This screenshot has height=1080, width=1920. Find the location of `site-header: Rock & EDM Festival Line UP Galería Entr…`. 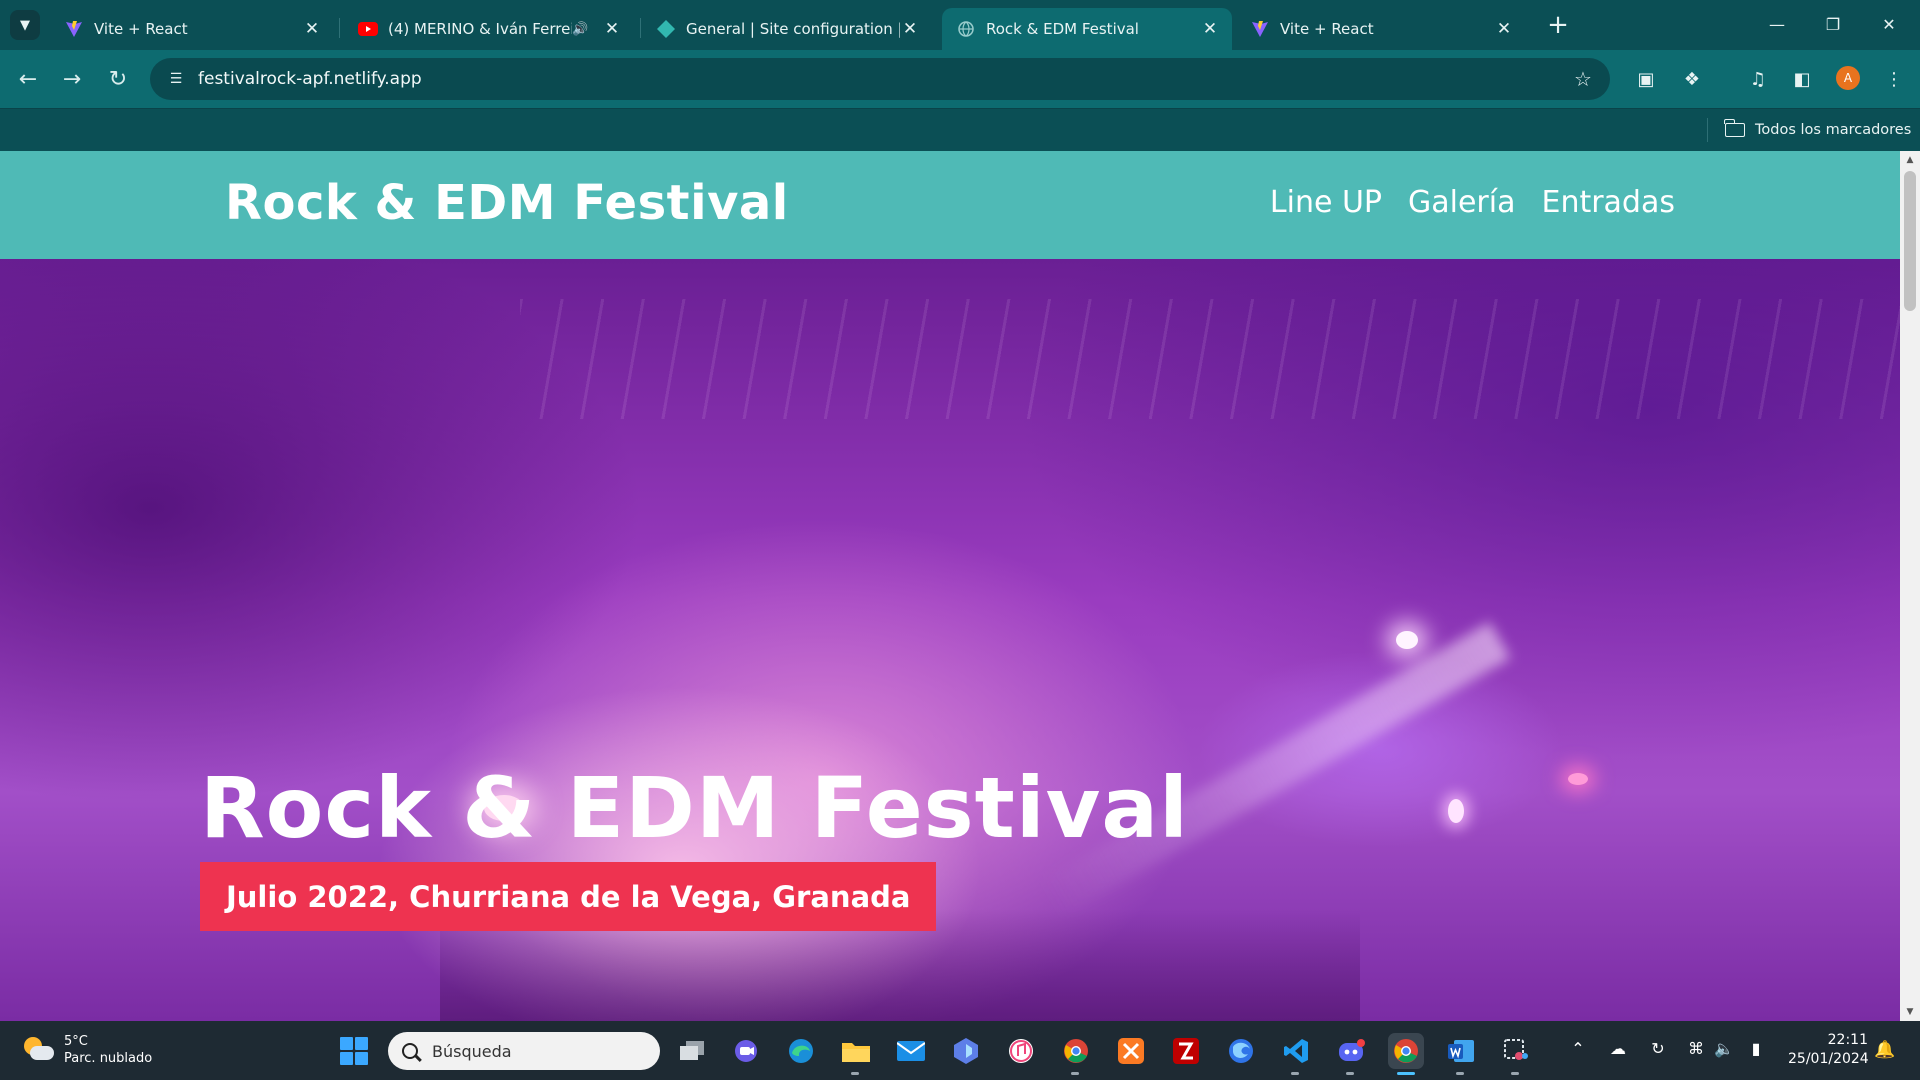

site-header: Rock & EDM Festival Line UP Galería Entr… is located at coordinates (950, 205).